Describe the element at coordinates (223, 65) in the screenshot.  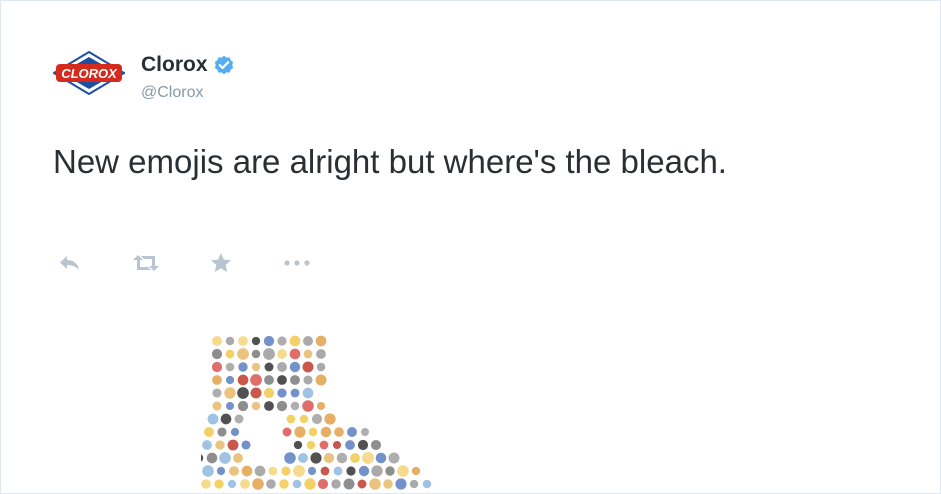
I see `verified-badge-icon` at that location.